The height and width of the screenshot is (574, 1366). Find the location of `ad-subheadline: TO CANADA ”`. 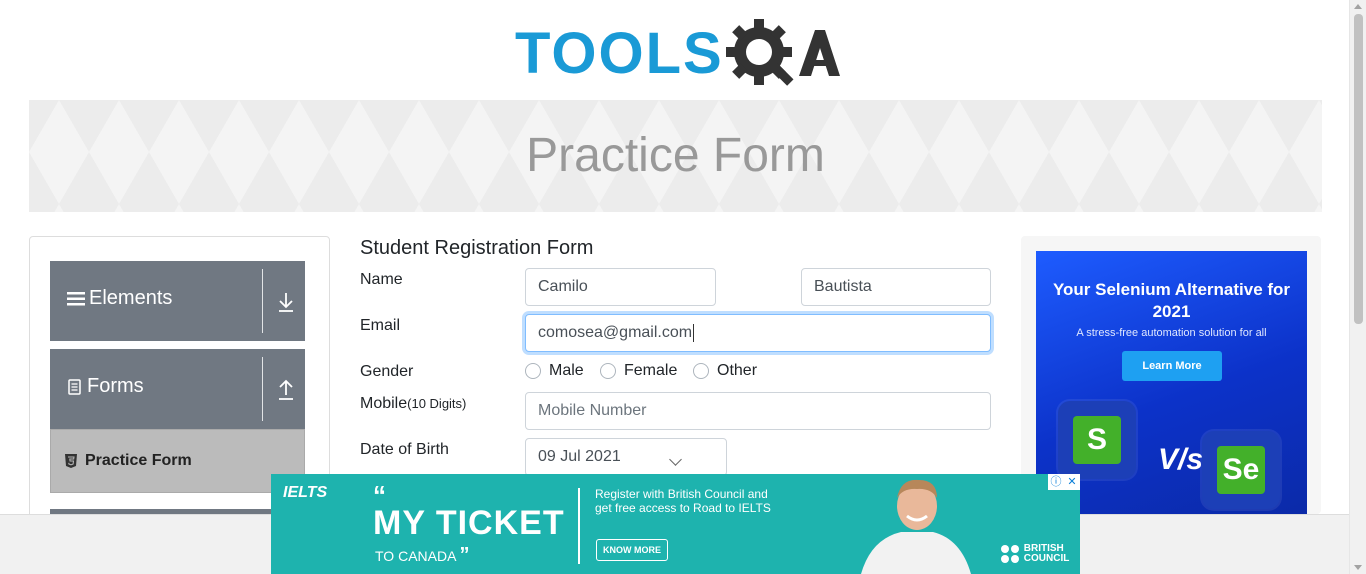

ad-subheadline: TO CANADA ” is located at coordinates (422, 555).